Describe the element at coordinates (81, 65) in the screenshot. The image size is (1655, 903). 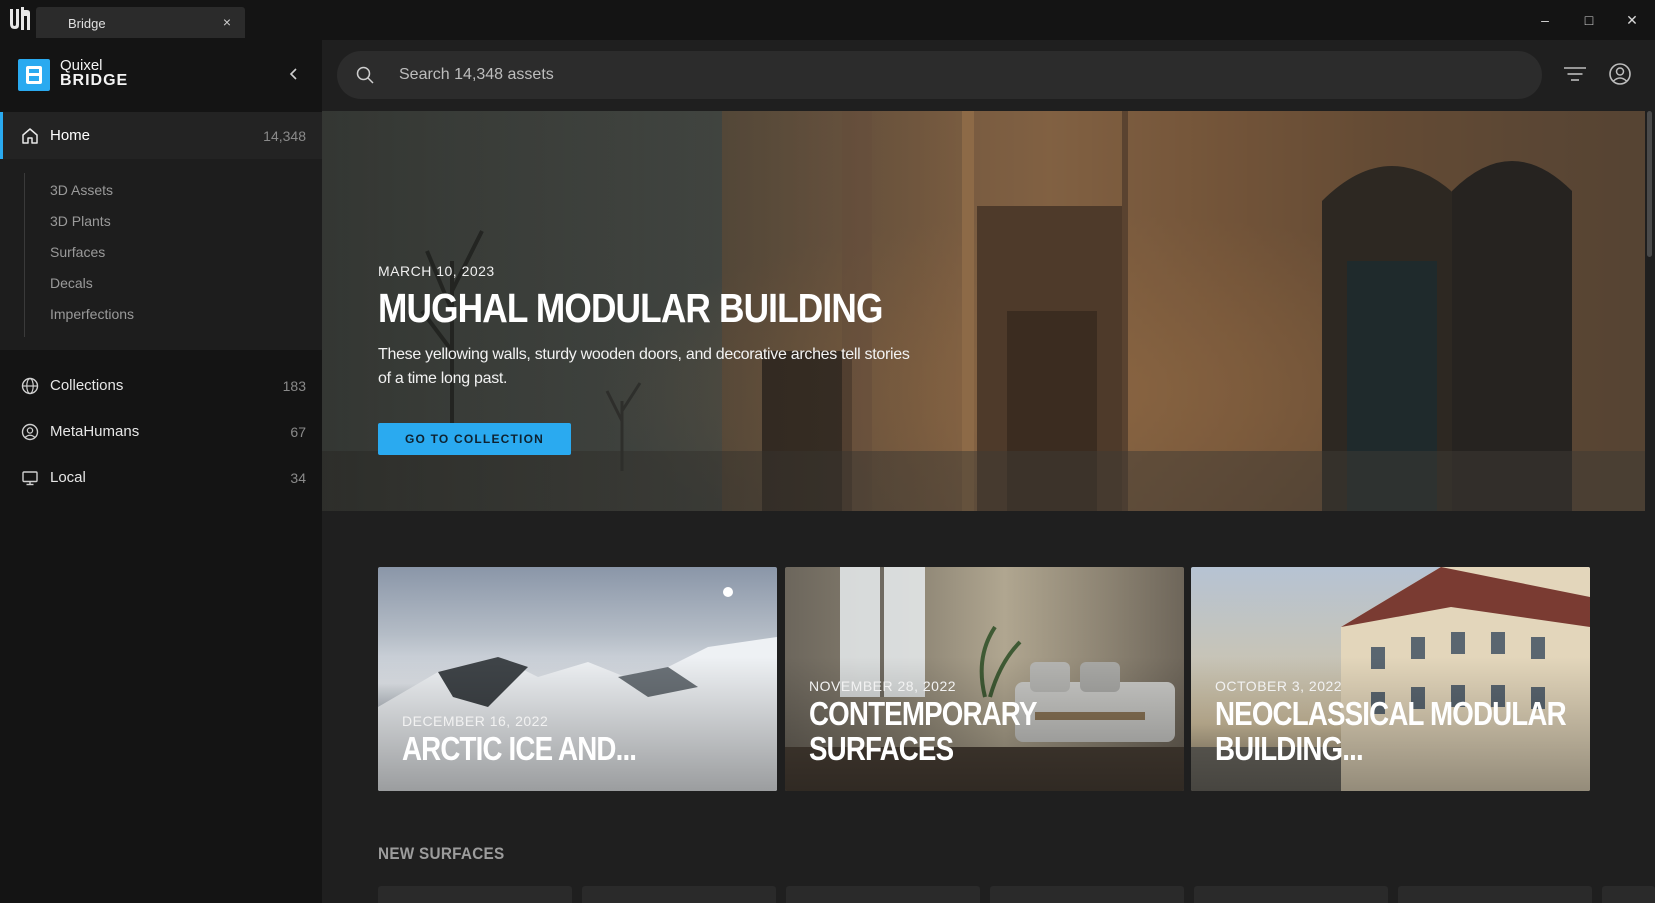
I see `brand-name-top: Quixel` at that location.